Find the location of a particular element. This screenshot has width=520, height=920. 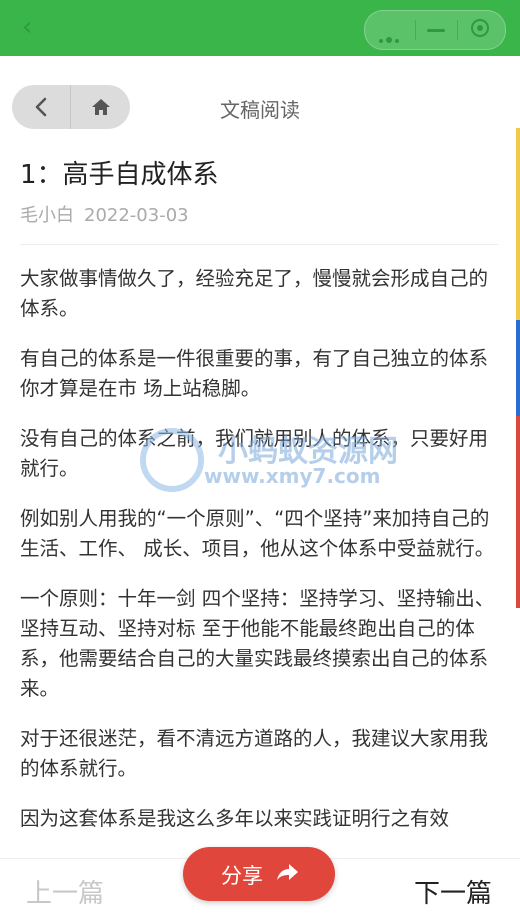

watermark-logo is located at coordinates (172, 460).